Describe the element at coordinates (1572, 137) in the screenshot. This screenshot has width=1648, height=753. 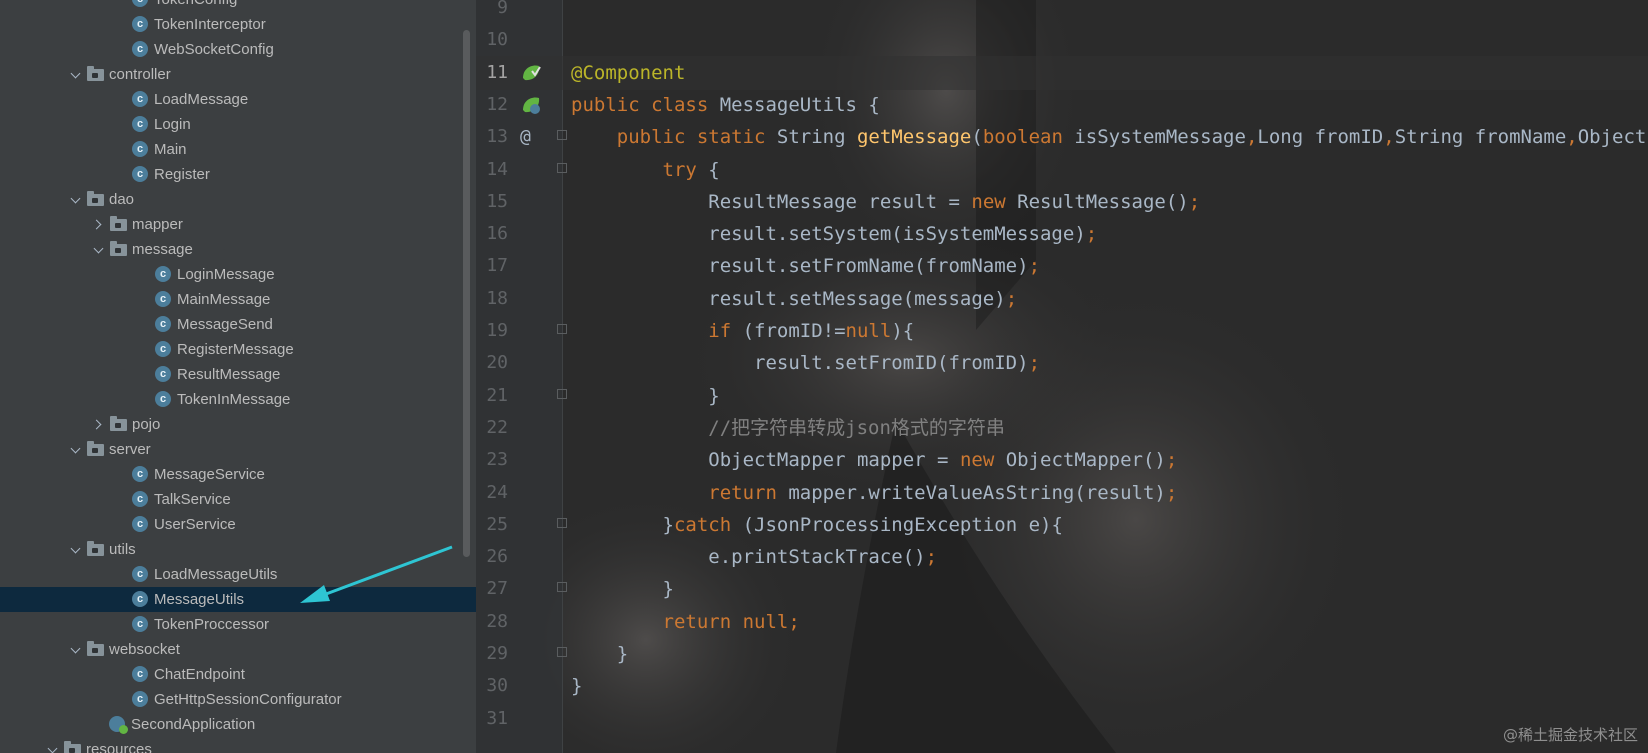
I see `code-token: ,` at that location.